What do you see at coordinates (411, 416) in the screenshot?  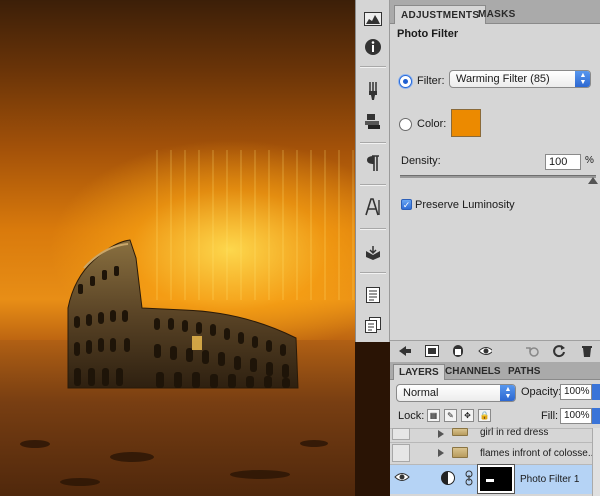 I see `lock-label: Lock:` at bounding box center [411, 416].